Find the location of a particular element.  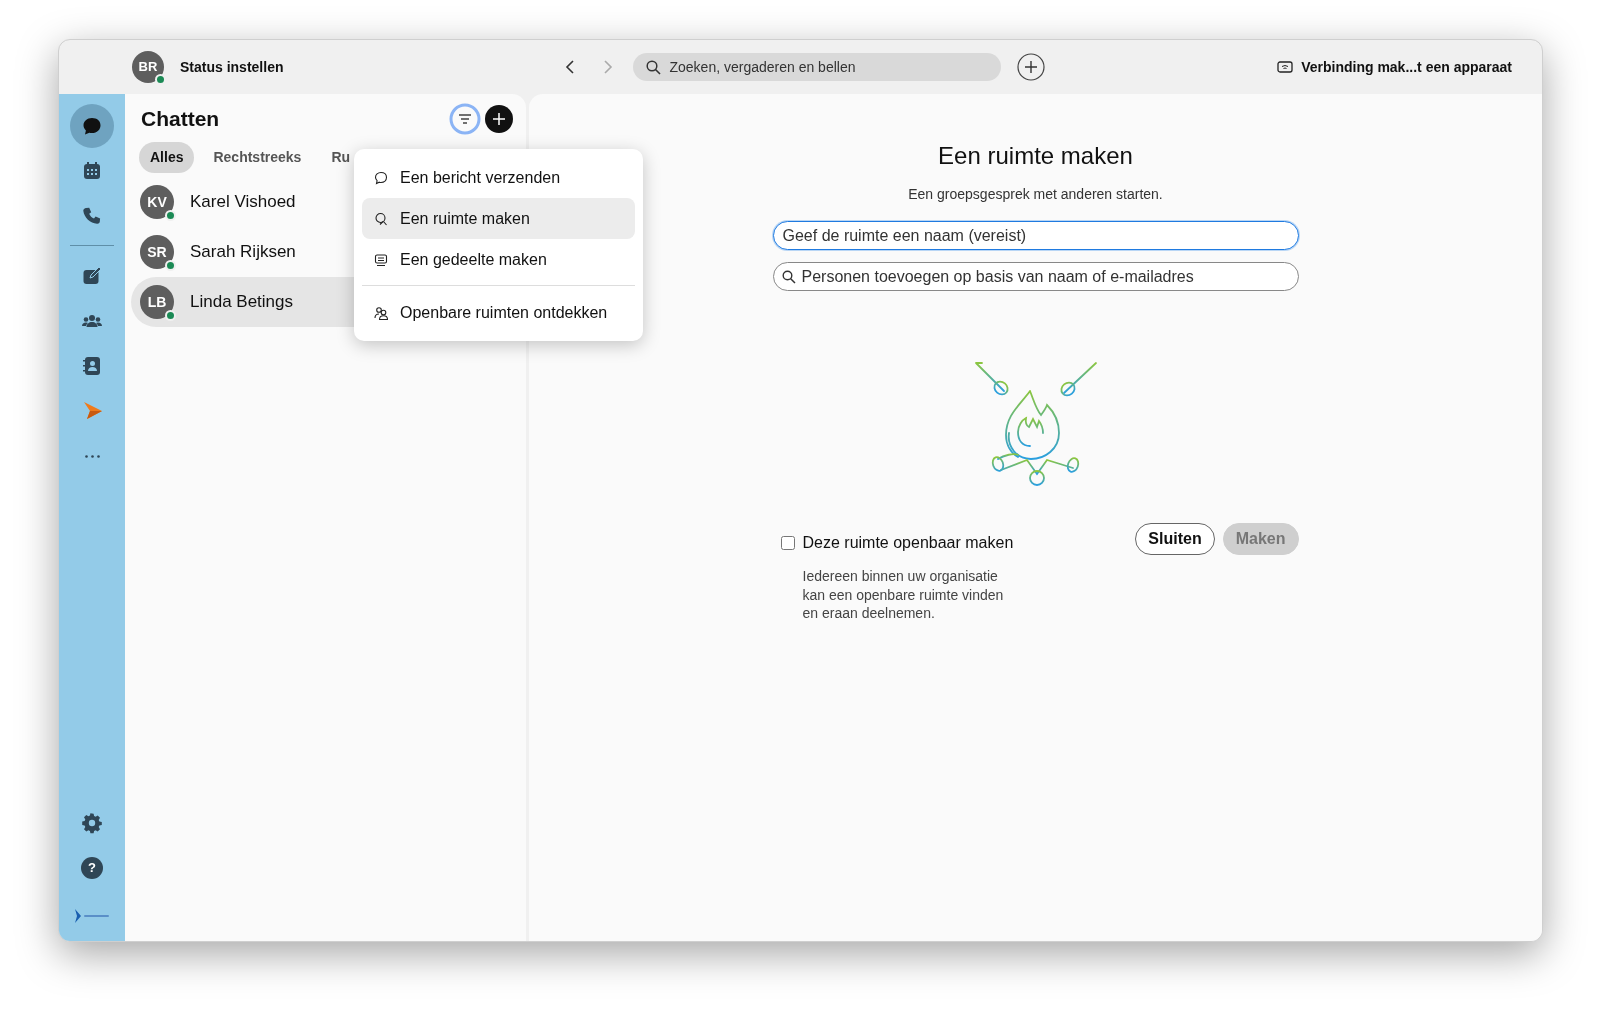

more-icon is located at coordinates (92, 456).